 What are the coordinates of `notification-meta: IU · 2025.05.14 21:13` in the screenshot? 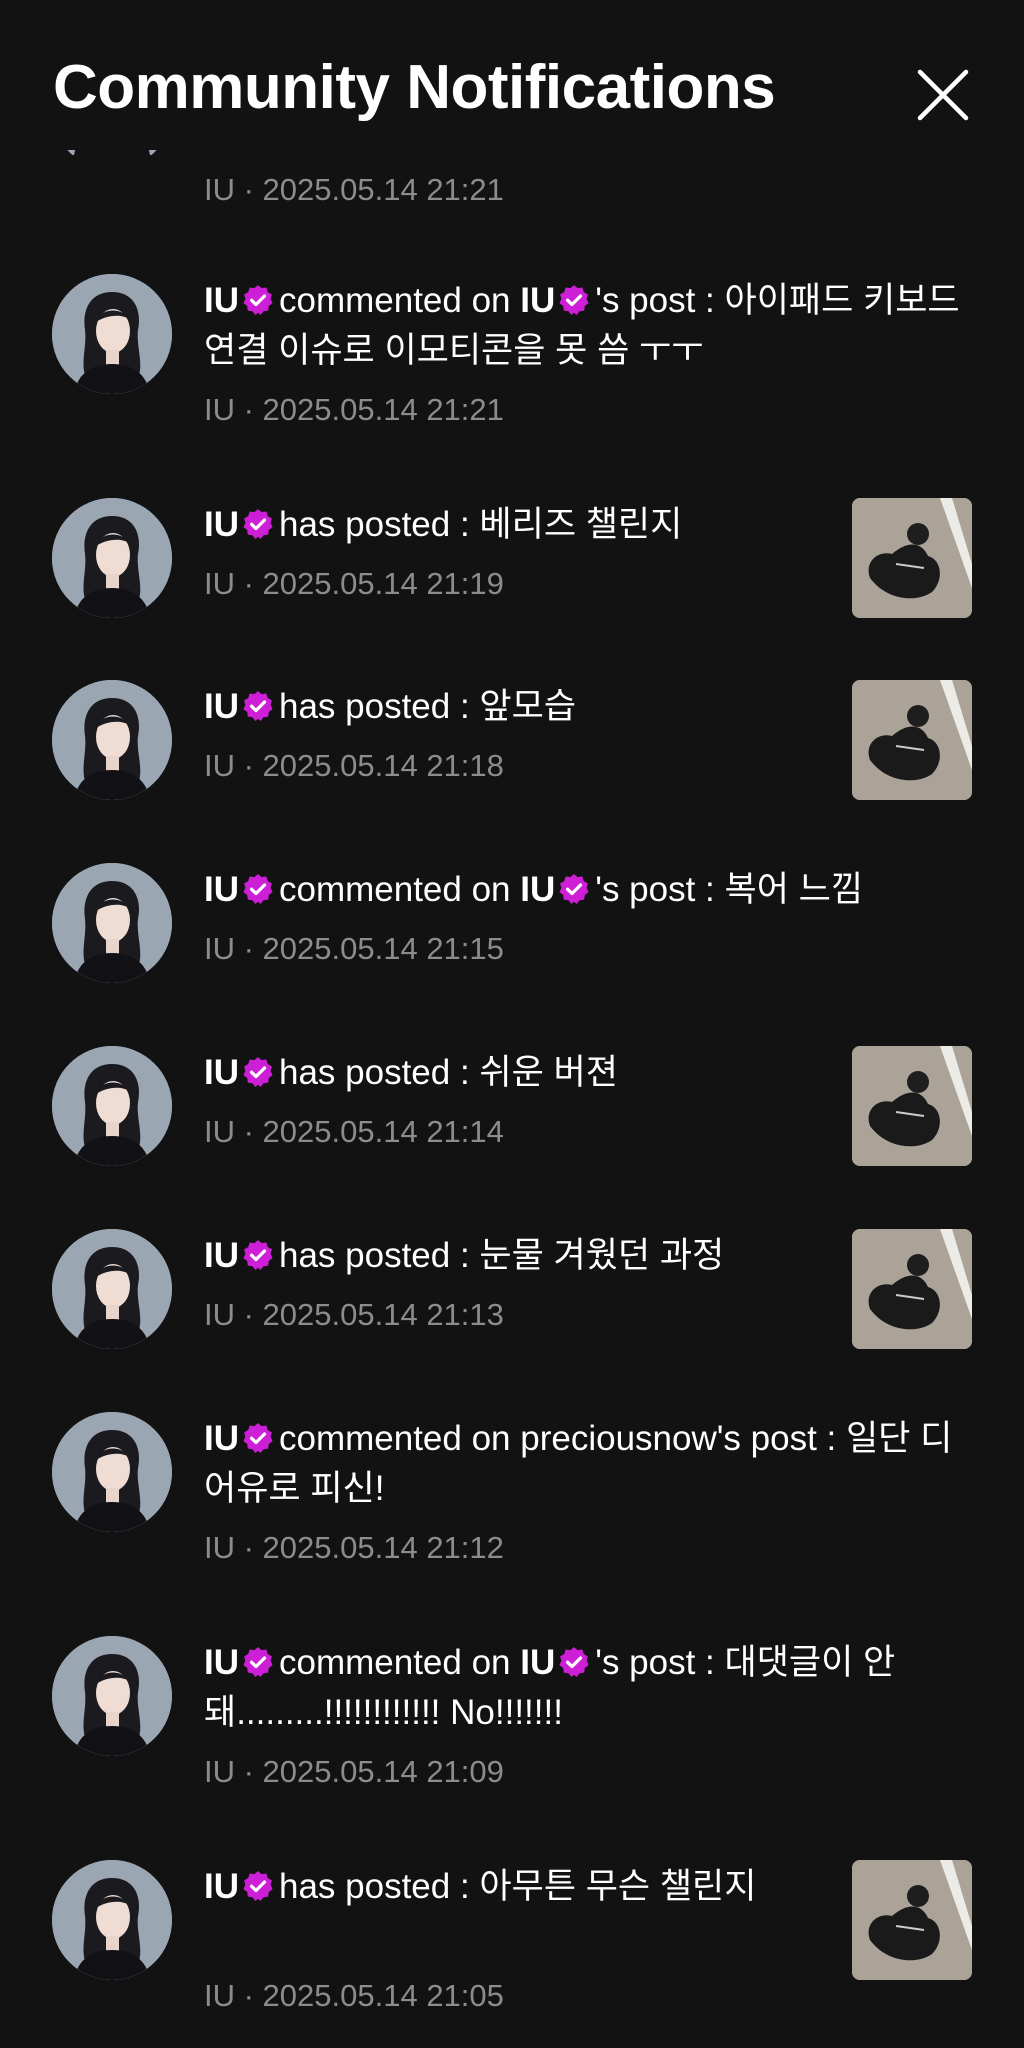 It's located at (354, 1314).